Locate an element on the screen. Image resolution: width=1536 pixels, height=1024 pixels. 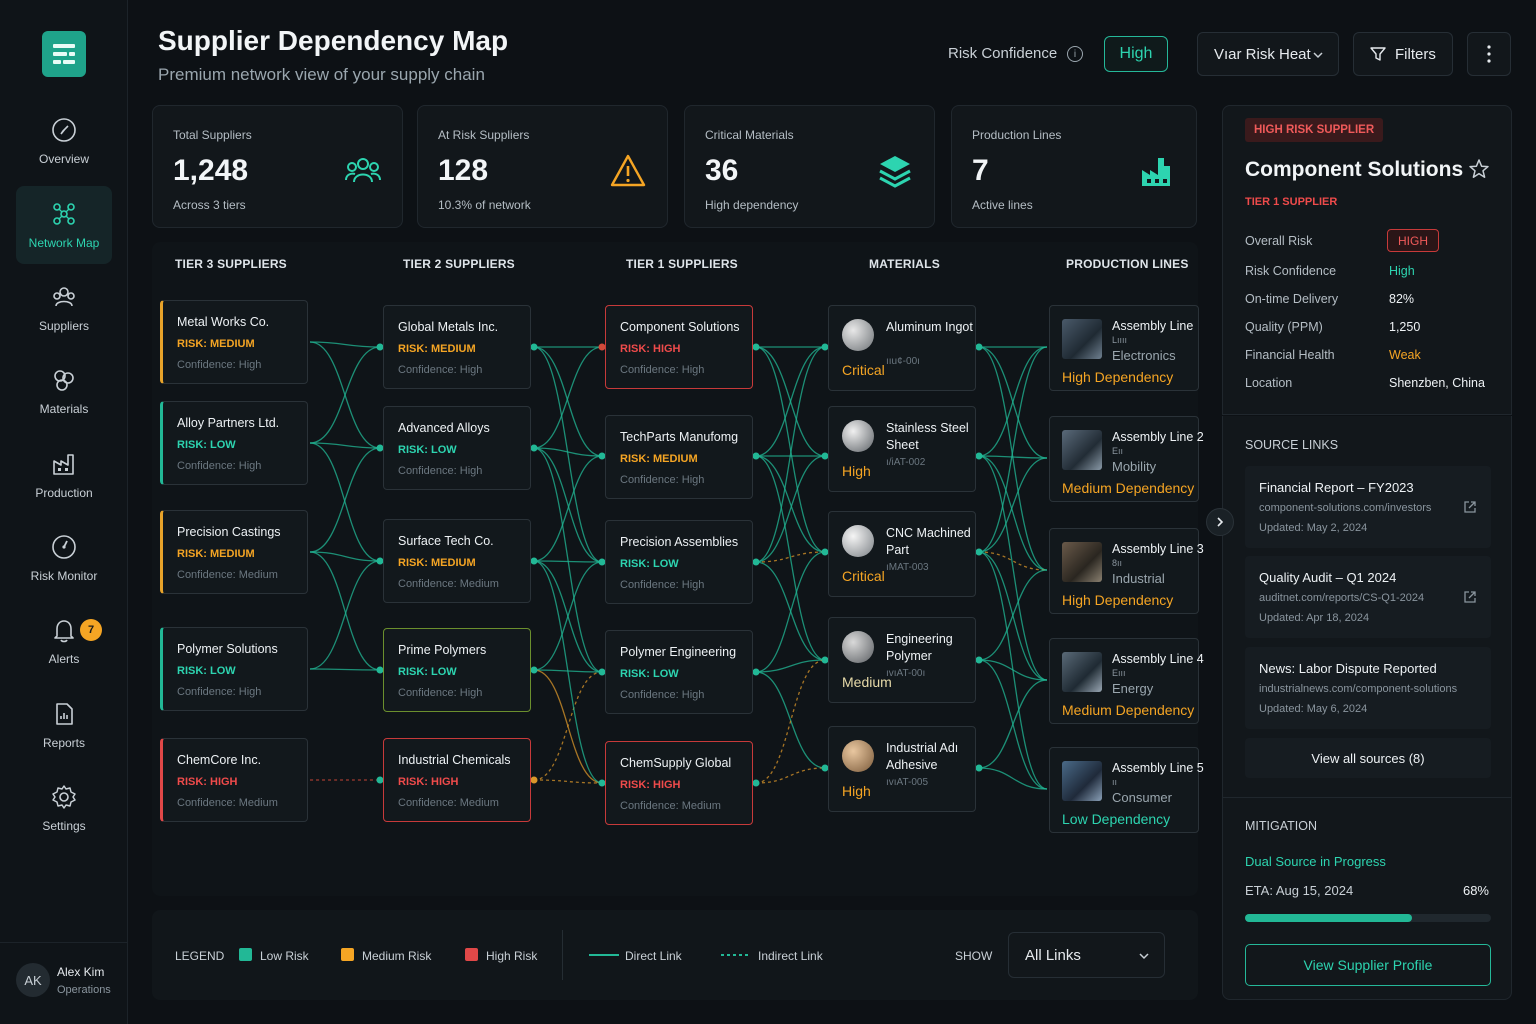
detail-value: 1,250 is located at coordinates (1405, 327).